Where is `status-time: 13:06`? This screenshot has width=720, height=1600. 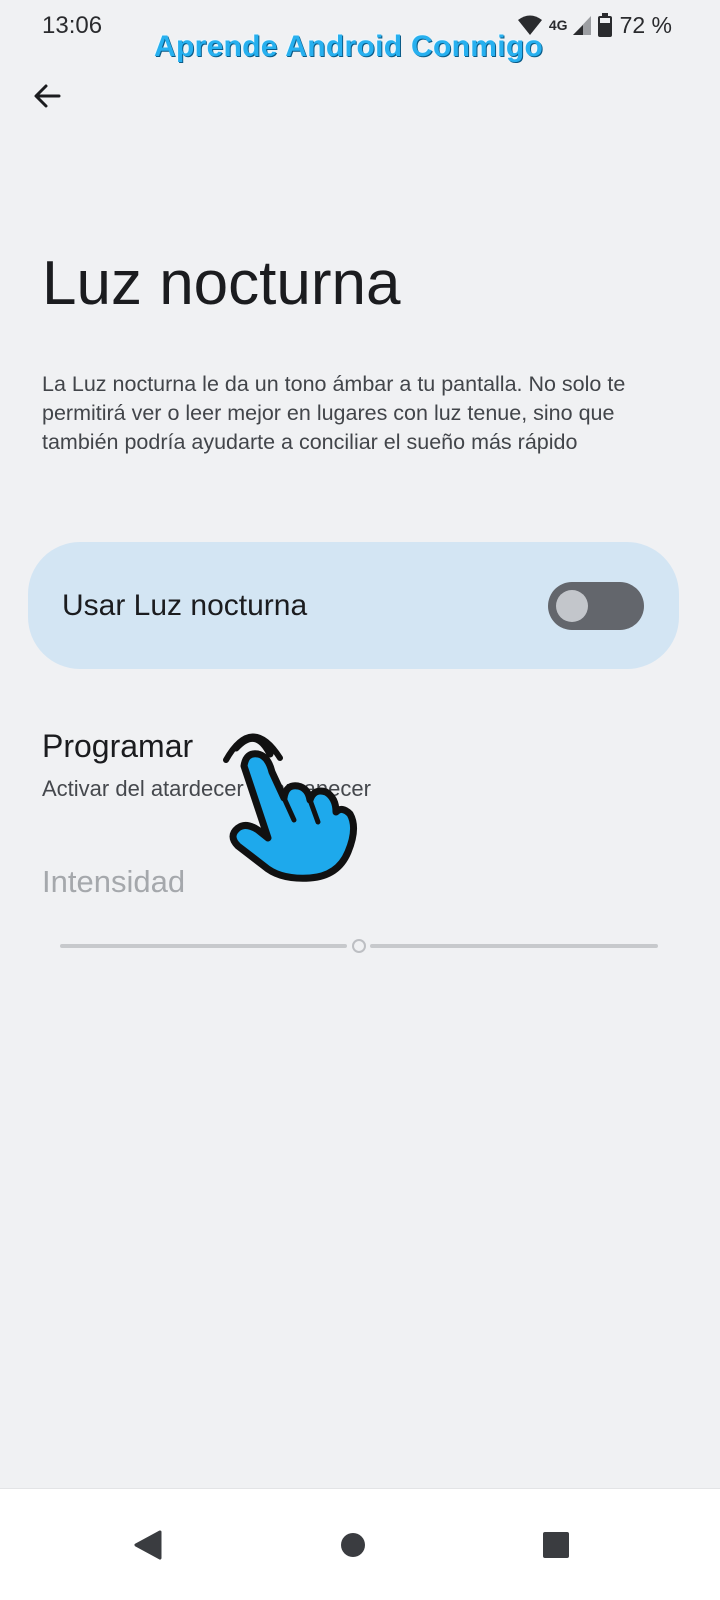 status-time: 13:06 is located at coordinates (72, 25).